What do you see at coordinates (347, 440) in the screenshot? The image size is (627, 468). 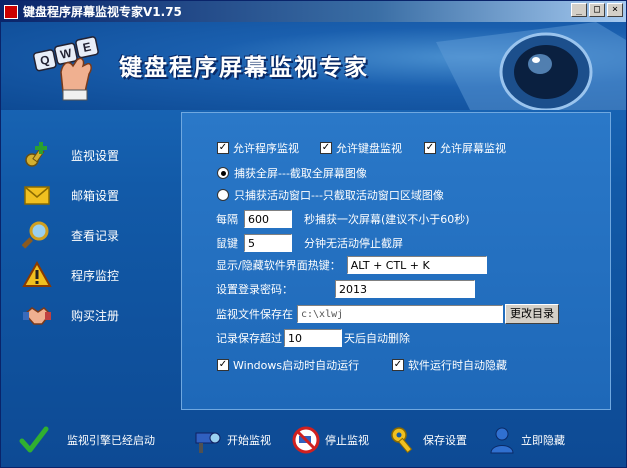 I see `stop-monitor-label: 停止监视` at bounding box center [347, 440].